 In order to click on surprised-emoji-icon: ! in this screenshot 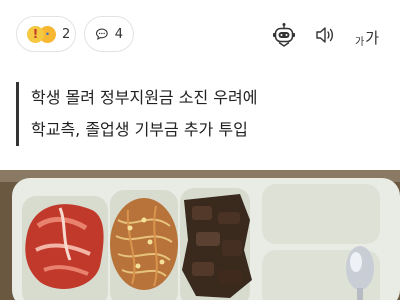, I will do `click(35, 34)`.